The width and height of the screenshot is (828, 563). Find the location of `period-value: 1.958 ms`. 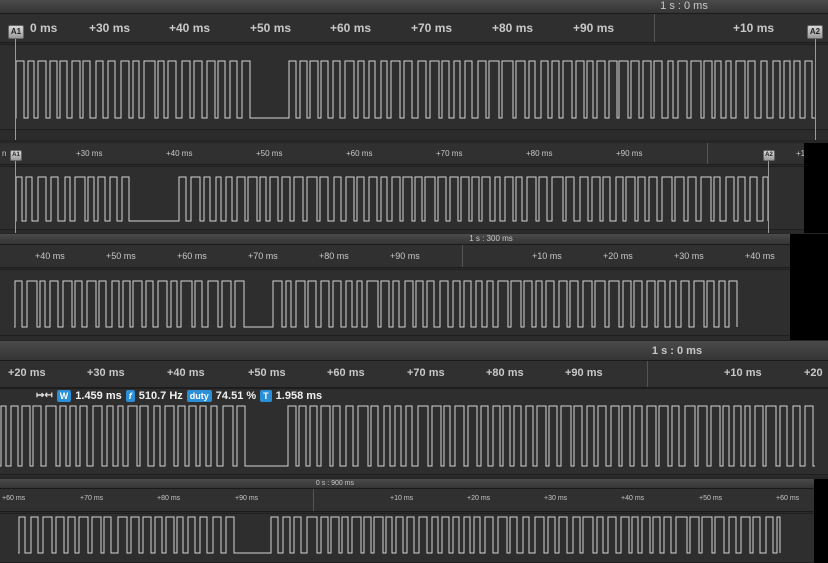

period-value: 1.958 ms is located at coordinates (299, 395).